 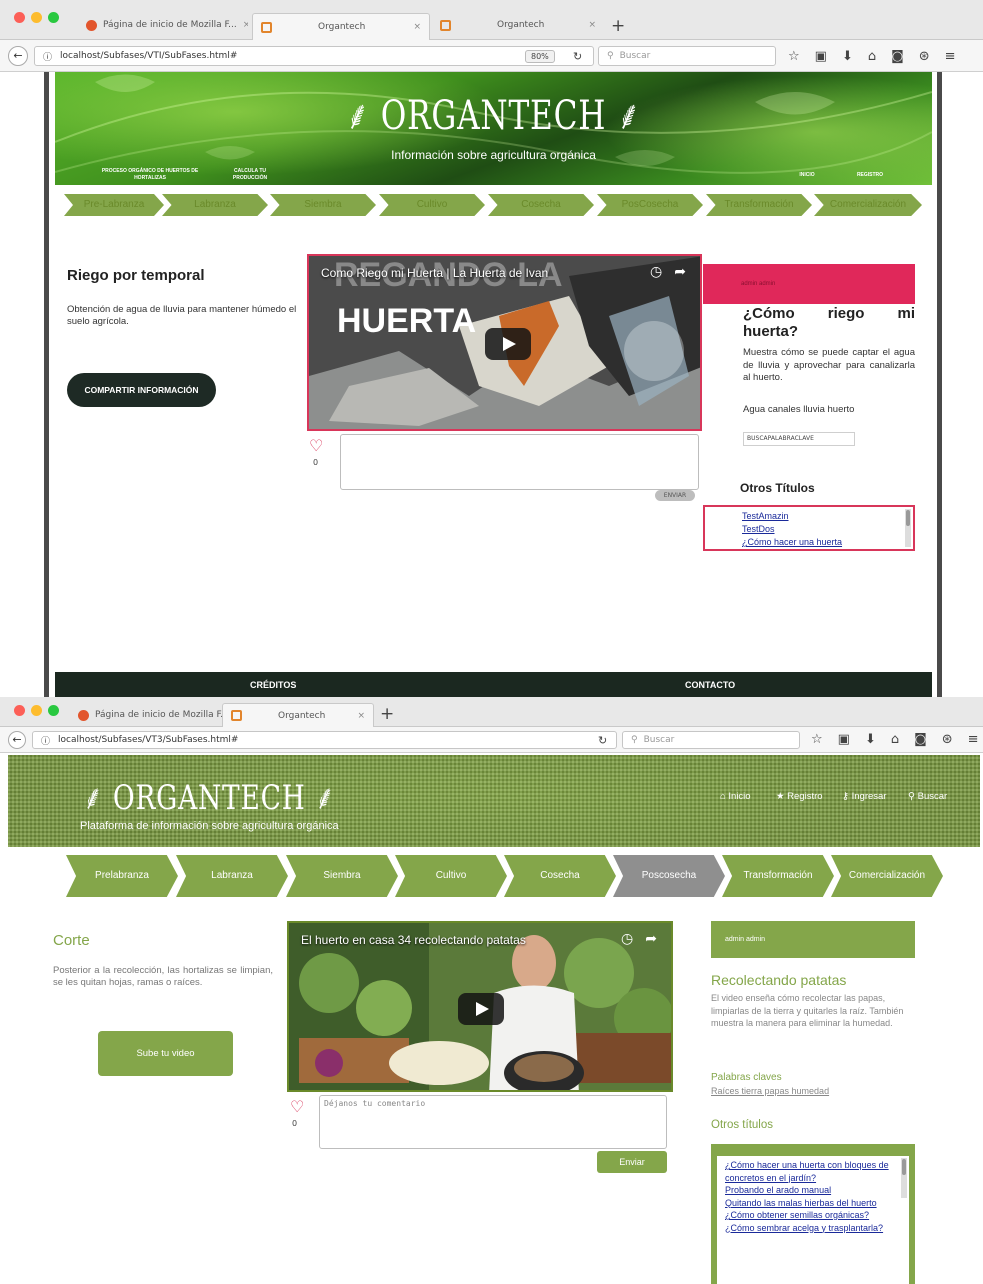 What do you see at coordinates (807, 1203) in the screenshot?
I see `other-title-link: Quitando las malas hierbas del huerto` at bounding box center [807, 1203].